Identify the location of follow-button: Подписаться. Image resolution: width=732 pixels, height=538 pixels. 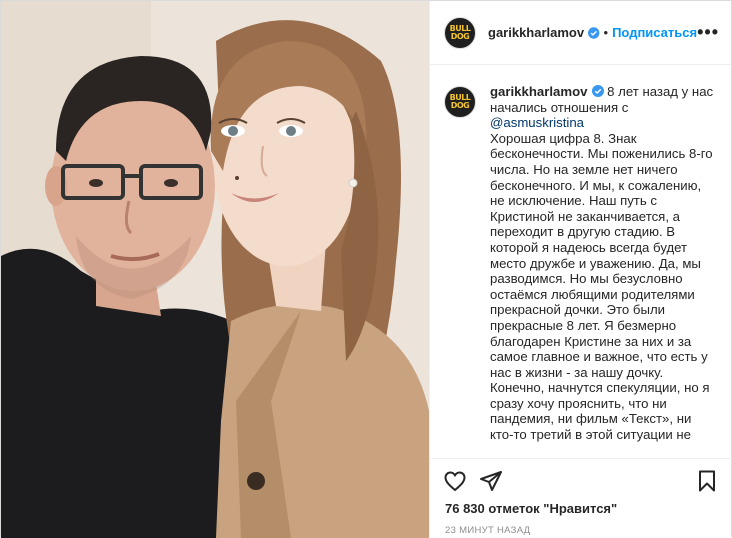
(654, 32).